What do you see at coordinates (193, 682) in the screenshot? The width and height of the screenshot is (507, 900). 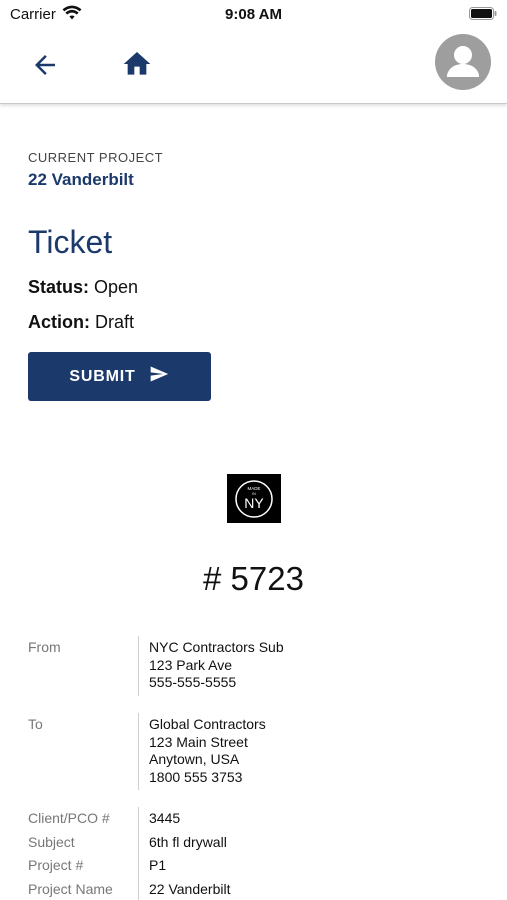 I see `from-line: 555-555-5555` at bounding box center [193, 682].